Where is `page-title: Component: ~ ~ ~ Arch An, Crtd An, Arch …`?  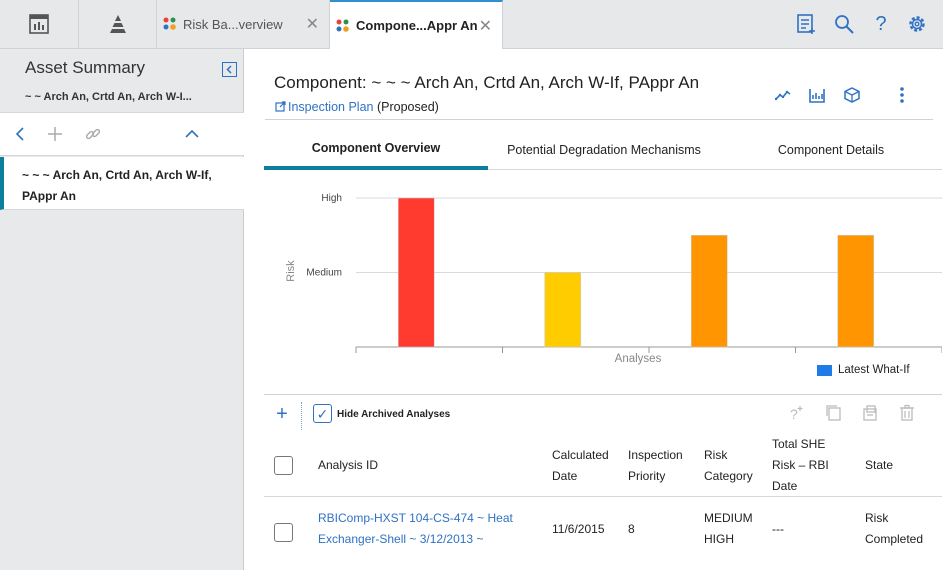 page-title: Component: ~ ~ ~ Arch An, Crtd An, Arch … is located at coordinates (487, 82).